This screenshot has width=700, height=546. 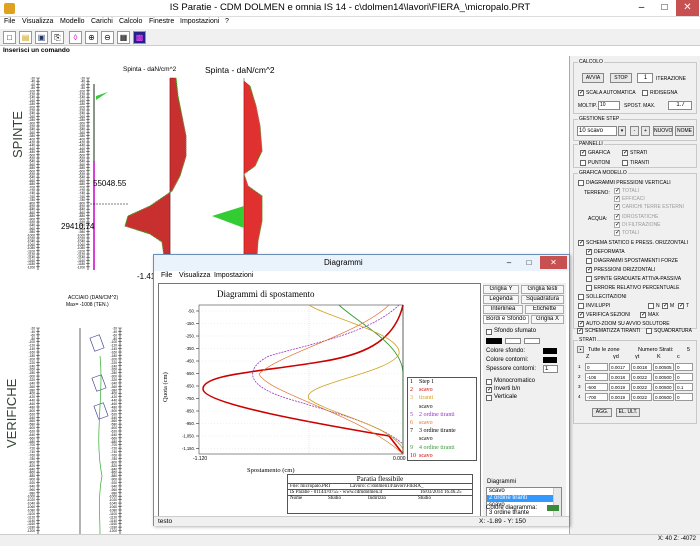 I want to click on tab-griglia-x: Griglia X, so click(x=547, y=319).